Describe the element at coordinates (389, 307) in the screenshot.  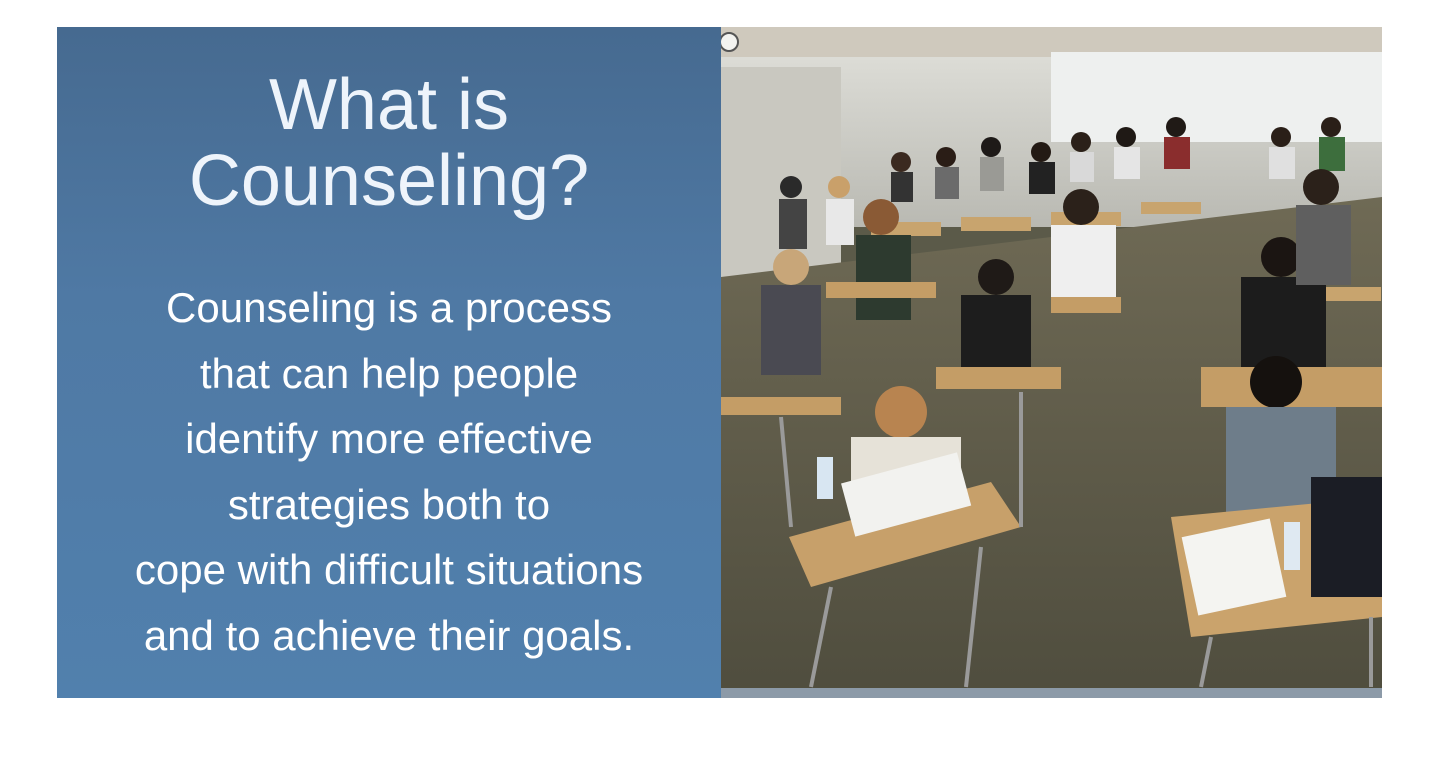
I see `body-line: Counseling is a process` at that location.